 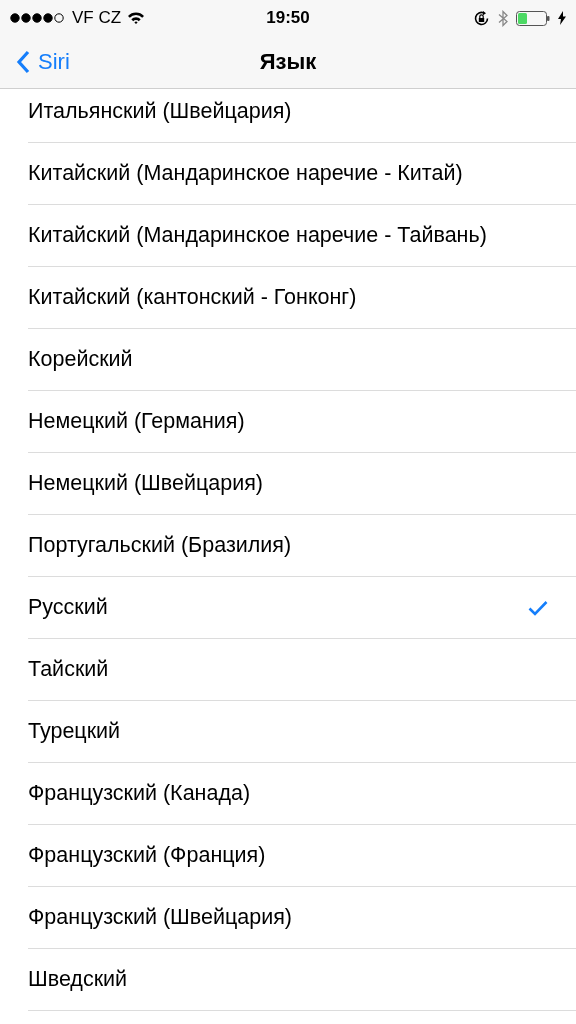 What do you see at coordinates (481, 18) in the screenshot?
I see `rotation-lock-icon` at bounding box center [481, 18].